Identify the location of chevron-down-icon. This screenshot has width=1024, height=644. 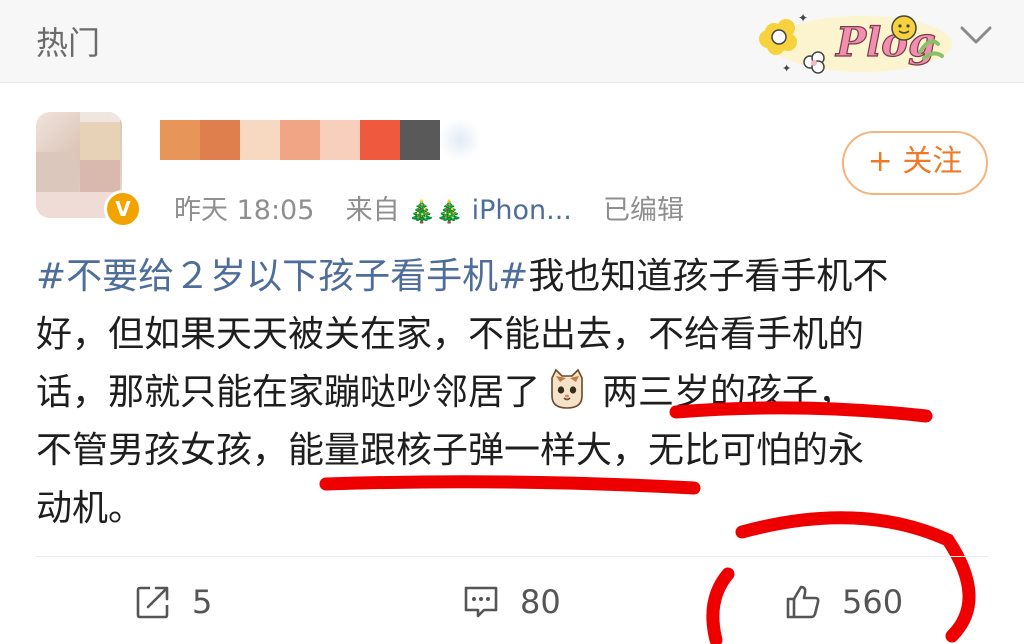
(976, 35).